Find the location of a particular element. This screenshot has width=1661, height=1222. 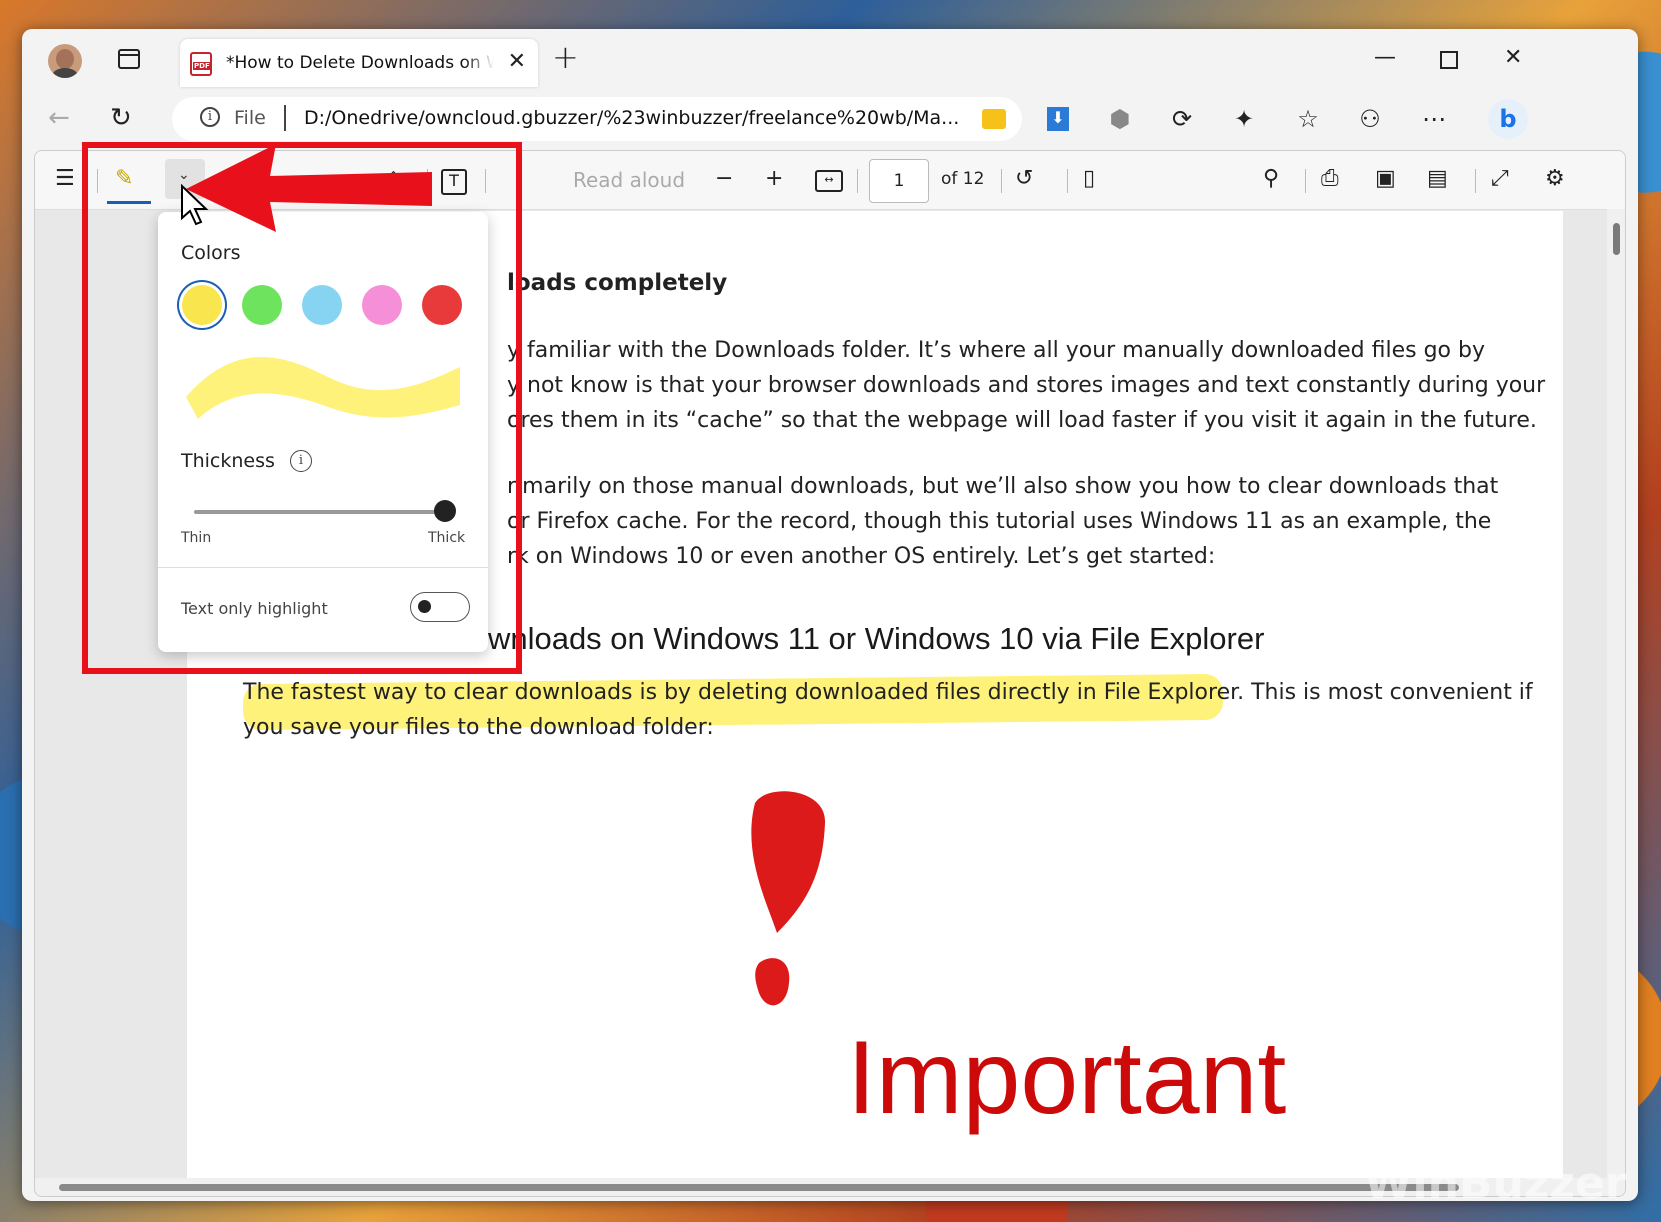

fullscreen-icon: ⤢ is located at coordinates (1500, 179).